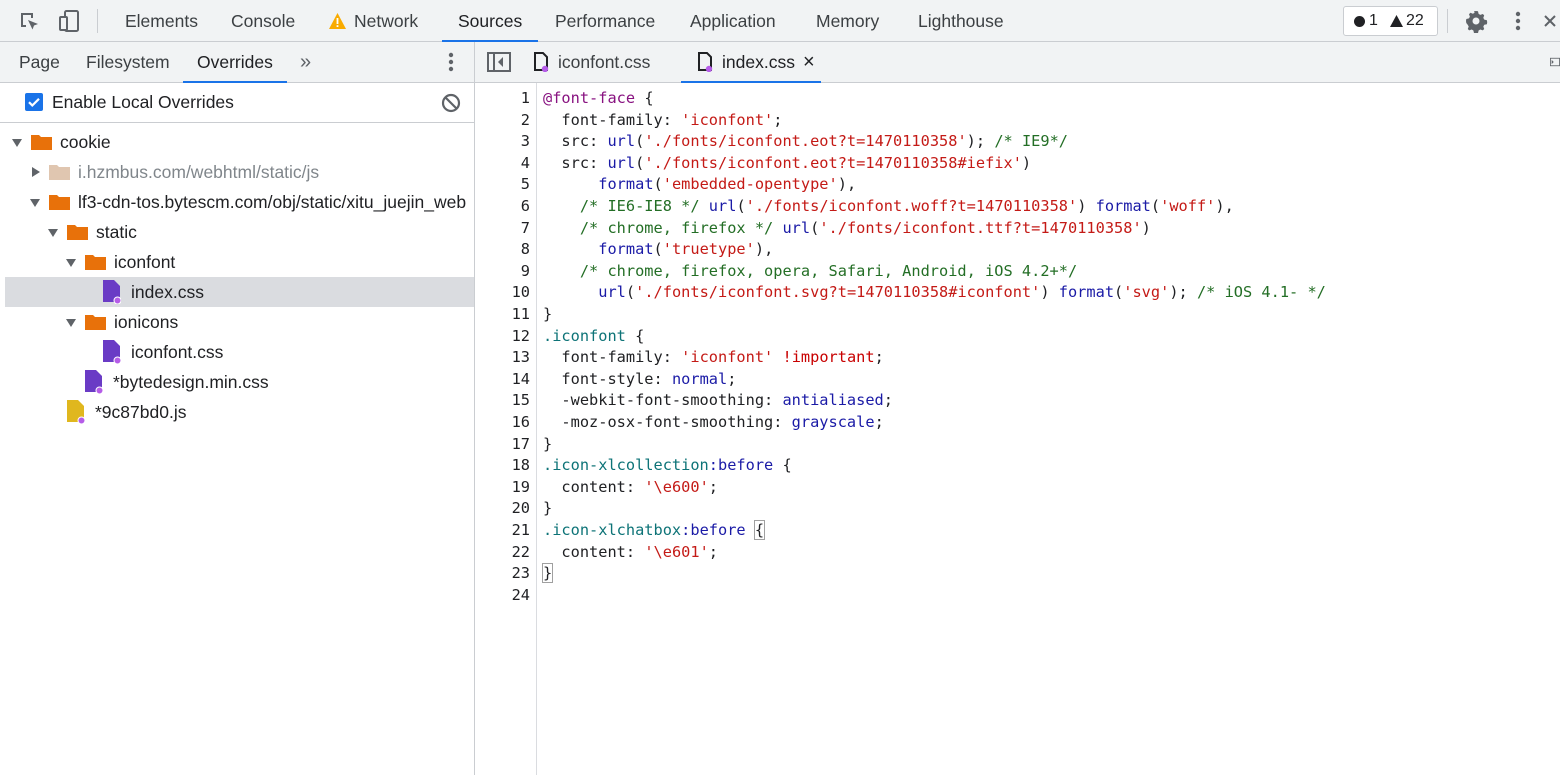 The height and width of the screenshot is (775, 1560). What do you see at coordinates (751, 62) in the screenshot?
I see `editor-tab-index-css: index.css ×` at bounding box center [751, 62].